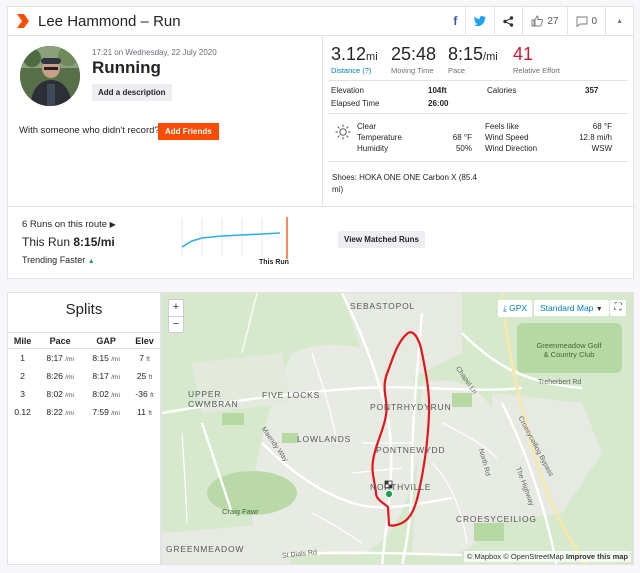 The image size is (640, 573). What do you see at coordinates (599, 309) in the screenshot?
I see `caret-down-icon: ▼` at bounding box center [599, 309].